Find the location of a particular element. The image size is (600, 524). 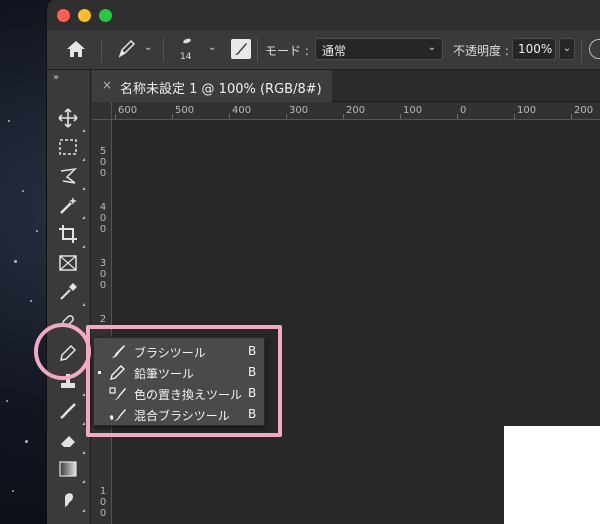

opacity-label: 不透明度 : is located at coordinates (481, 51).